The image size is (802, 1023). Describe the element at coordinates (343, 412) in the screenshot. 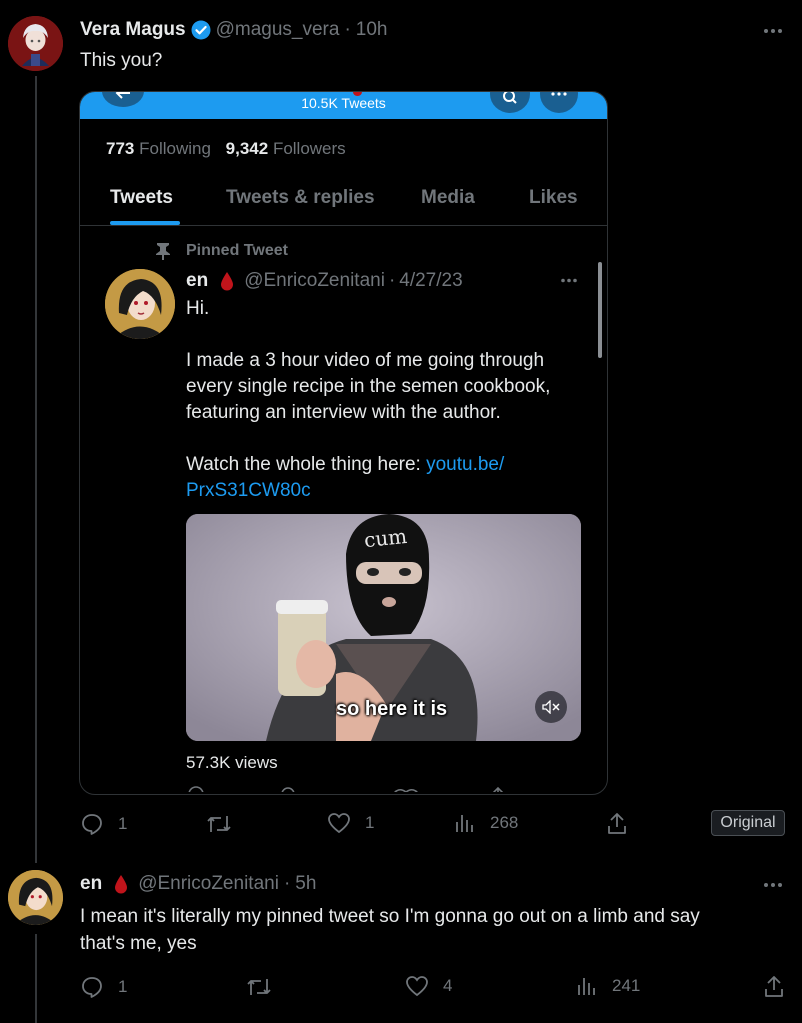

I see `body-line: featuring an interview with the author.` at that location.